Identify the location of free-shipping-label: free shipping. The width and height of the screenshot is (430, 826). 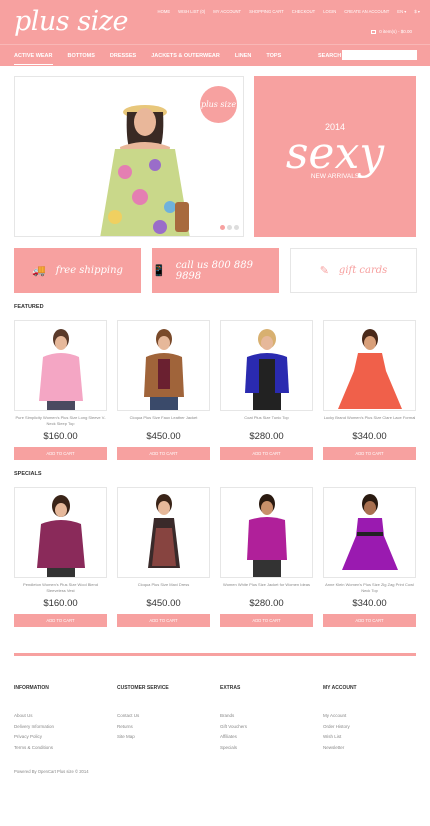
(89, 270).